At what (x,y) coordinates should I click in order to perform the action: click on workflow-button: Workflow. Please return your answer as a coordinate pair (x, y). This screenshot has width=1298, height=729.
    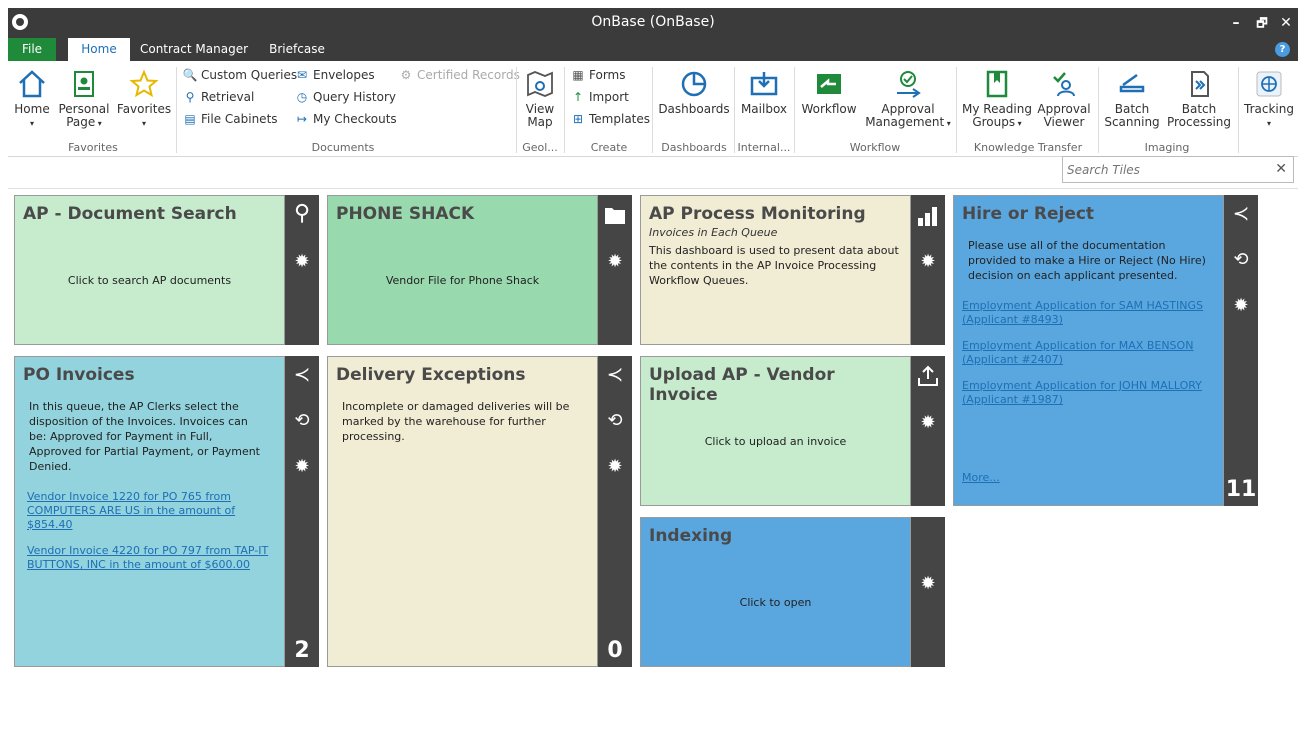
    Looking at the image, I should click on (829, 92).